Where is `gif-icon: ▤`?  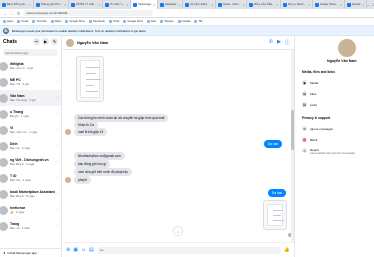
gif-icon: ▤ is located at coordinates (91, 250).